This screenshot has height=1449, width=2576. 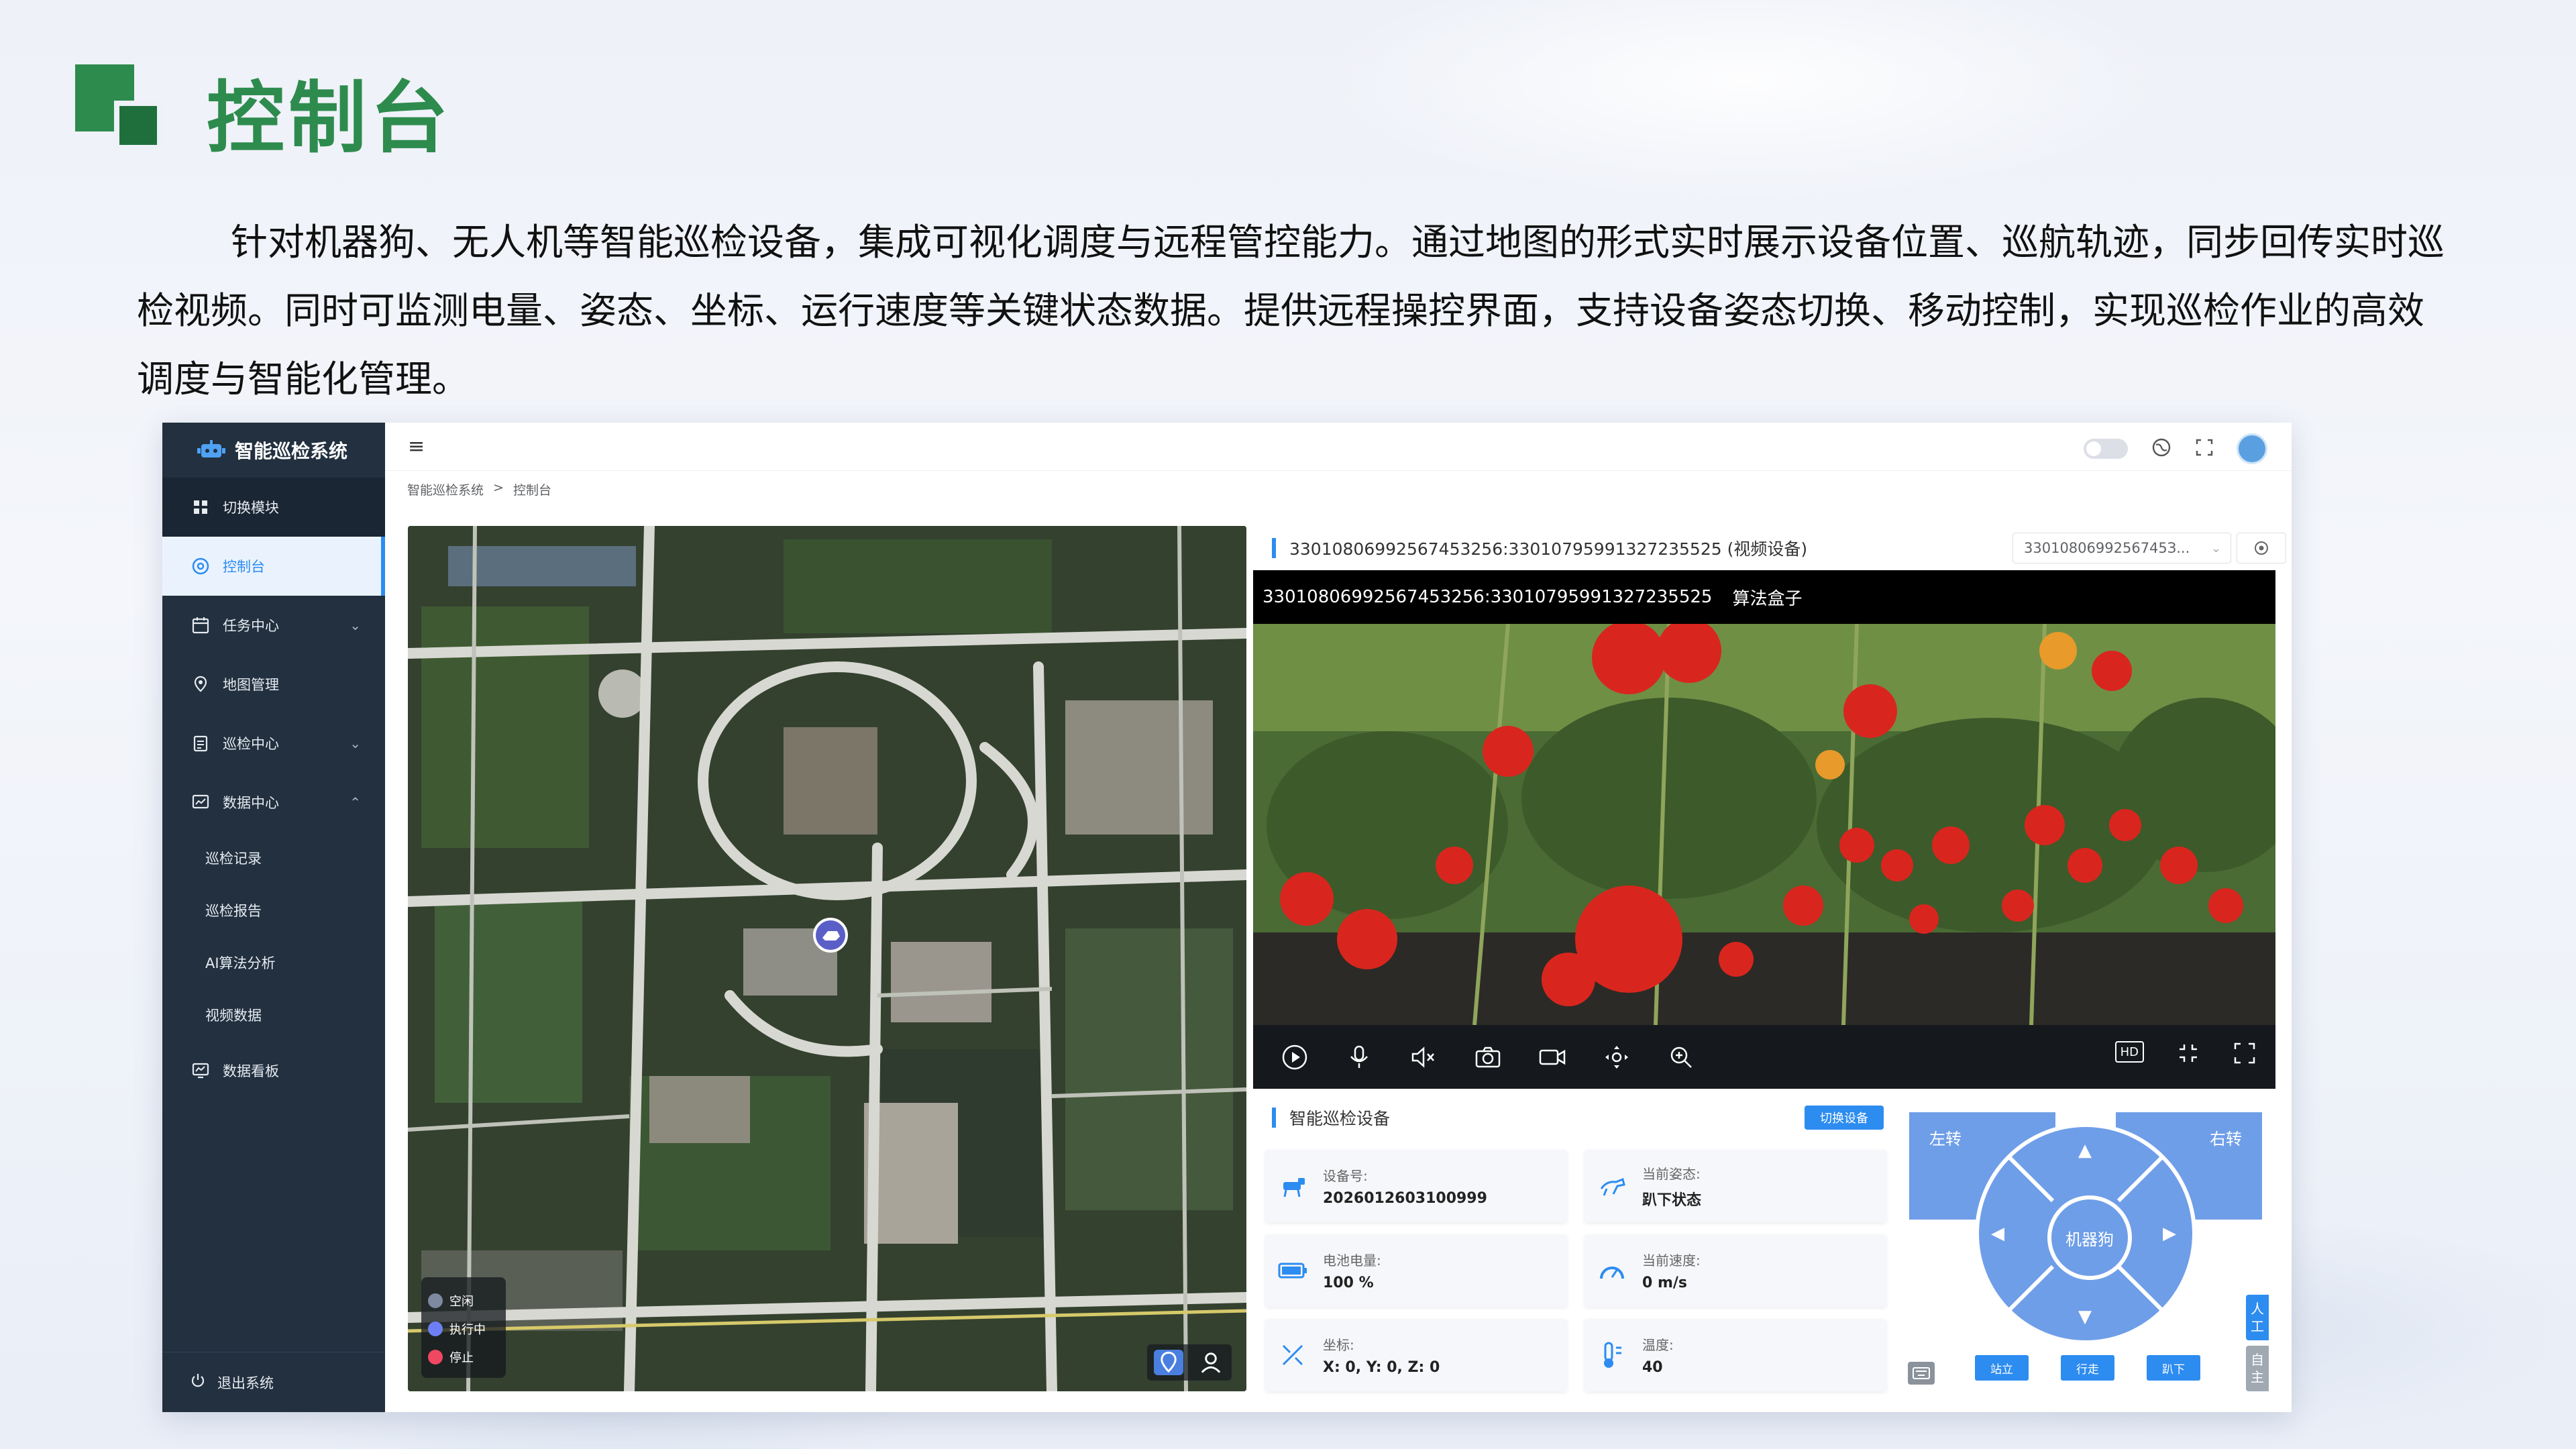 What do you see at coordinates (463, 1301) in the screenshot?
I see `legend-item-idle: 空闲` at bounding box center [463, 1301].